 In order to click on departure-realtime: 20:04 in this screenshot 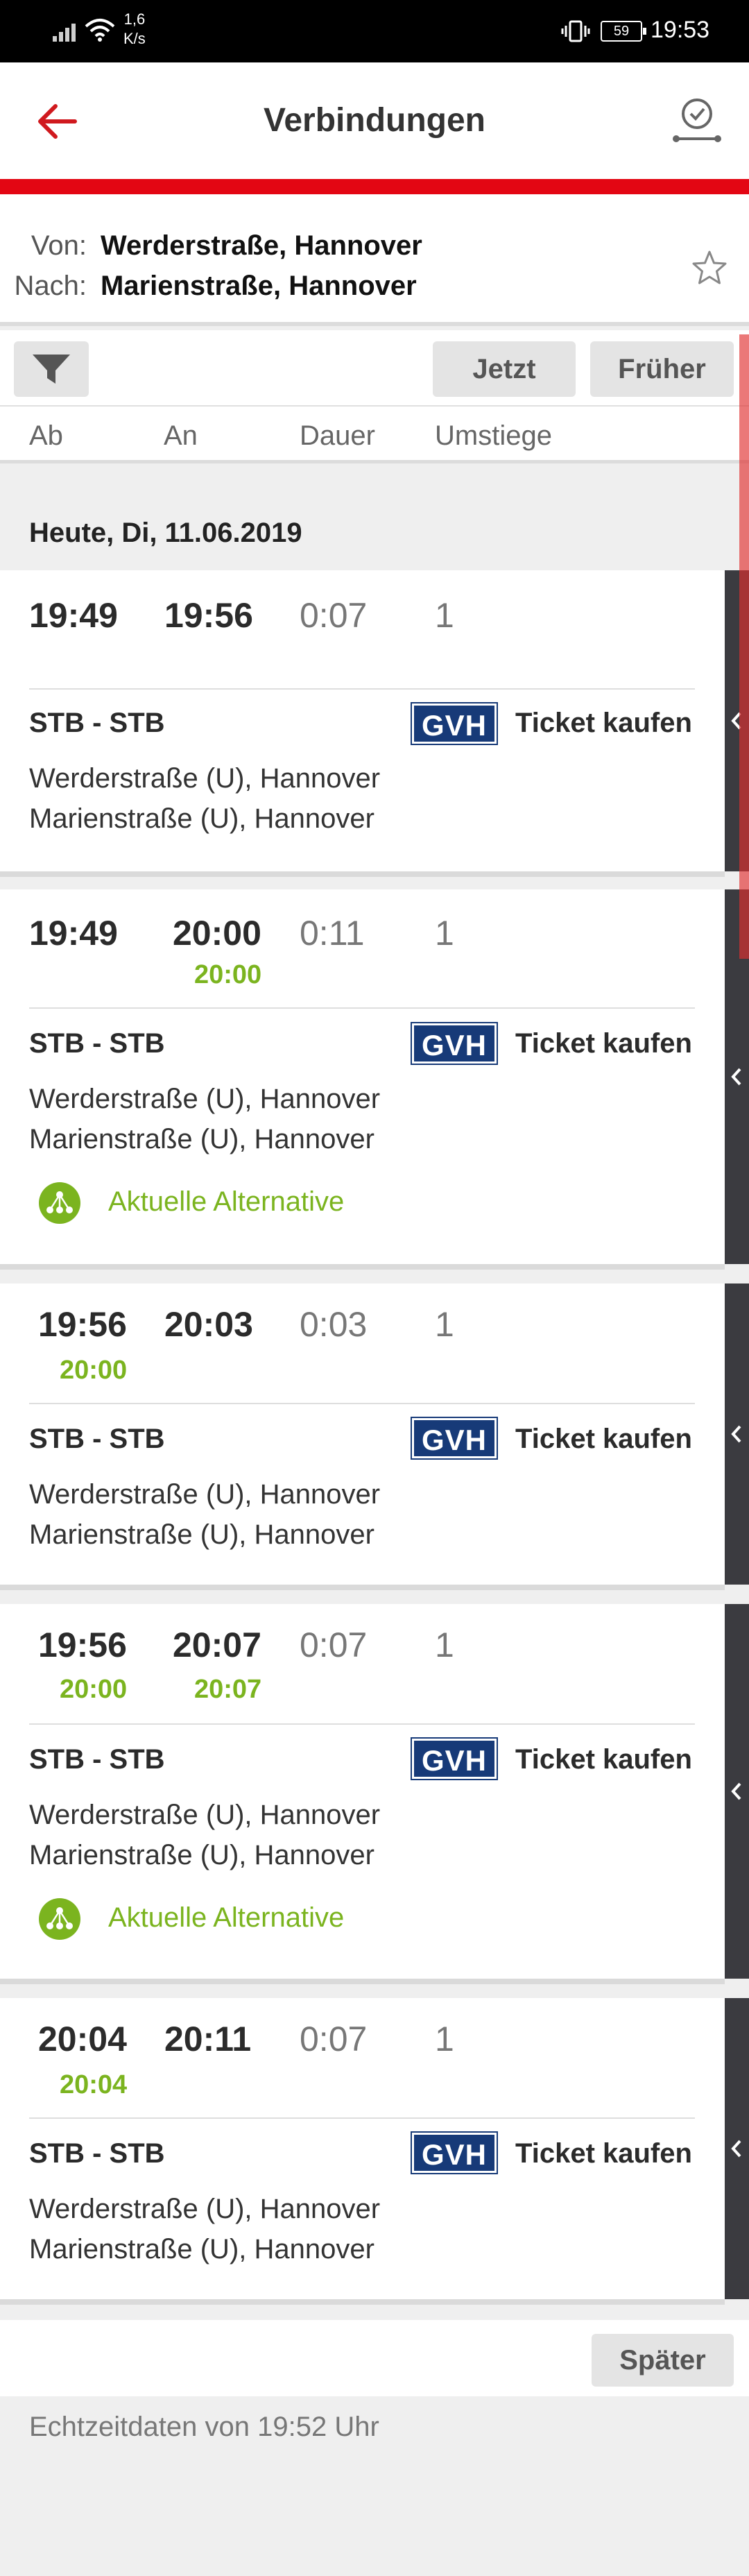, I will do `click(94, 2084)`.